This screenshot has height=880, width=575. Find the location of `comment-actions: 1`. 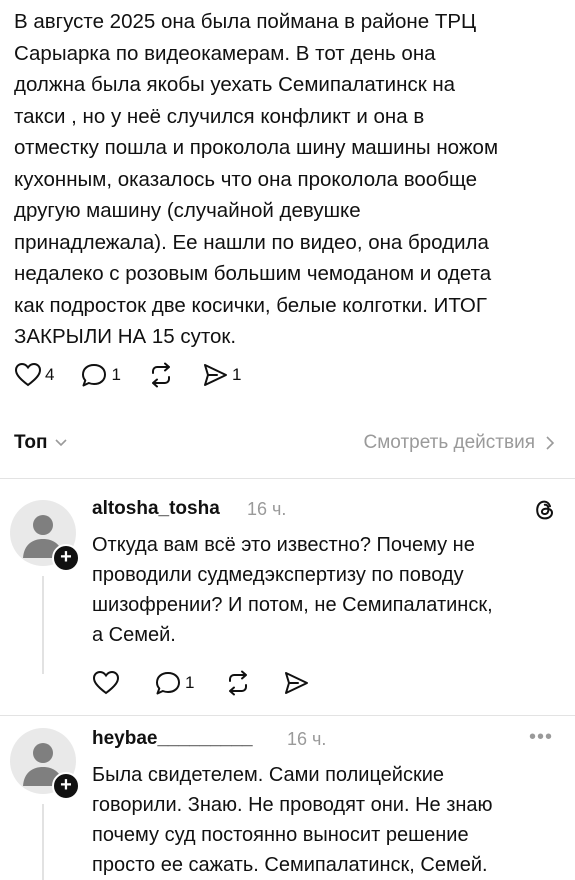

comment-actions: 1 is located at coordinates (214, 683).